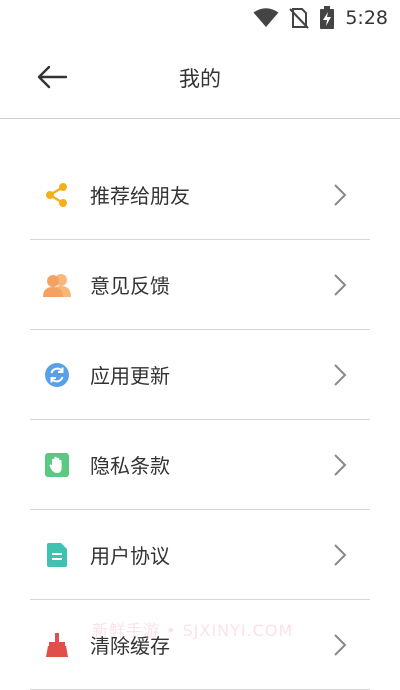 This screenshot has width=400, height=690. I want to click on wifi-icon, so click(266, 17).